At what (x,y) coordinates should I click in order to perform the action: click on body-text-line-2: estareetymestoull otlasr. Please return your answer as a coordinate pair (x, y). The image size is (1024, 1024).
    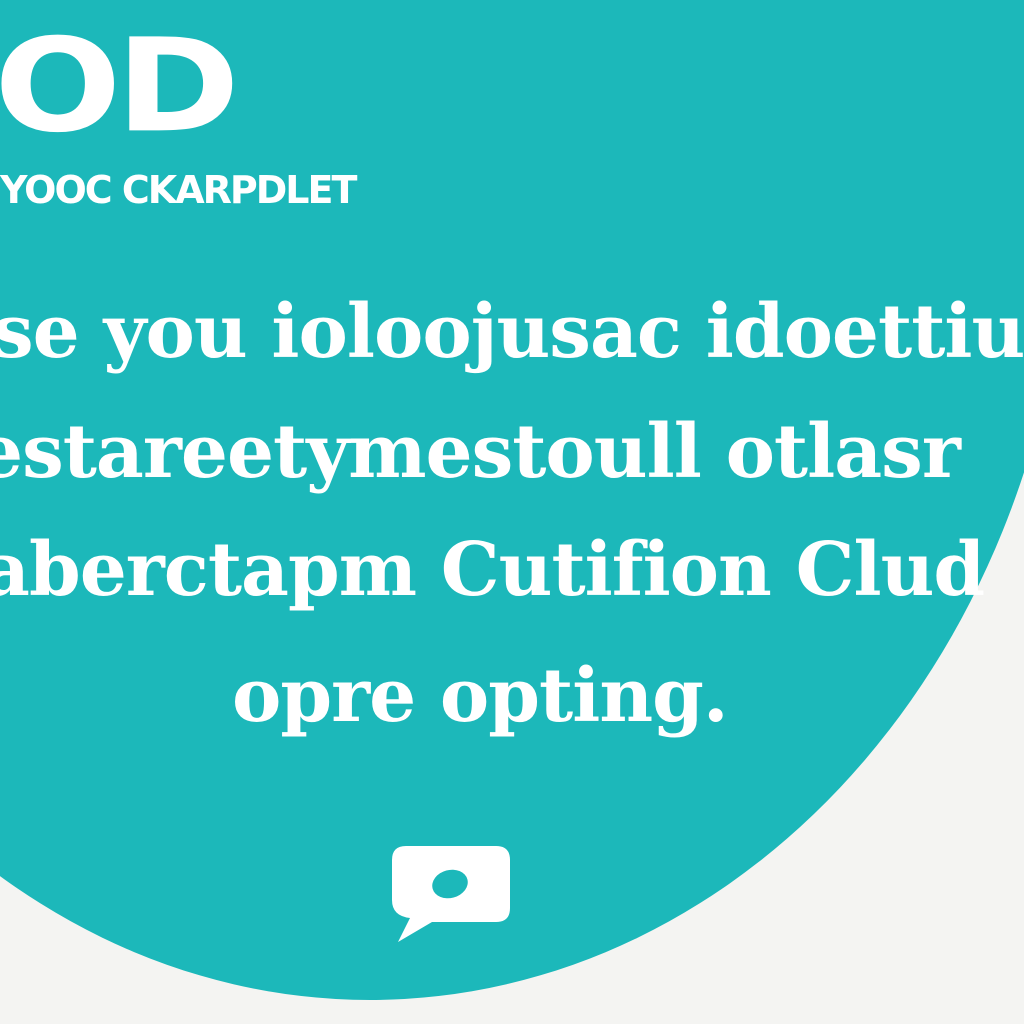
    Looking at the image, I should click on (480, 452).